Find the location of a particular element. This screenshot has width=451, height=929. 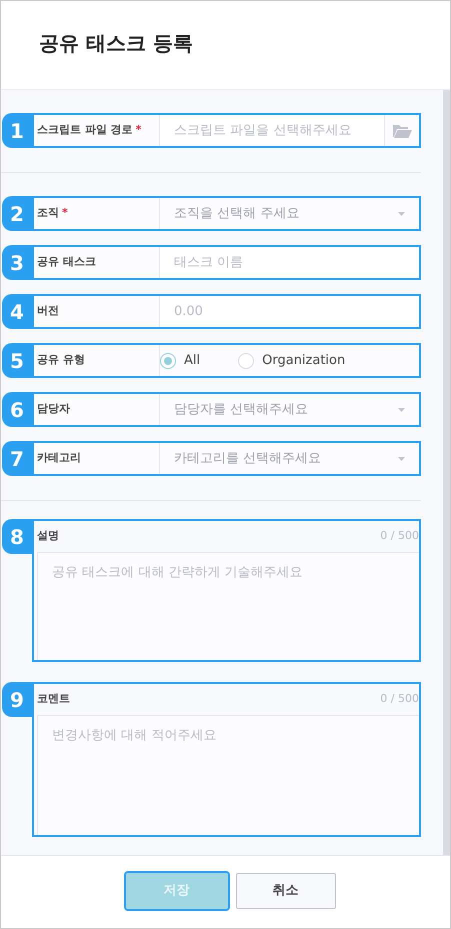

select-field: 카테고리를 선택해주세요 is located at coordinates (289, 458).